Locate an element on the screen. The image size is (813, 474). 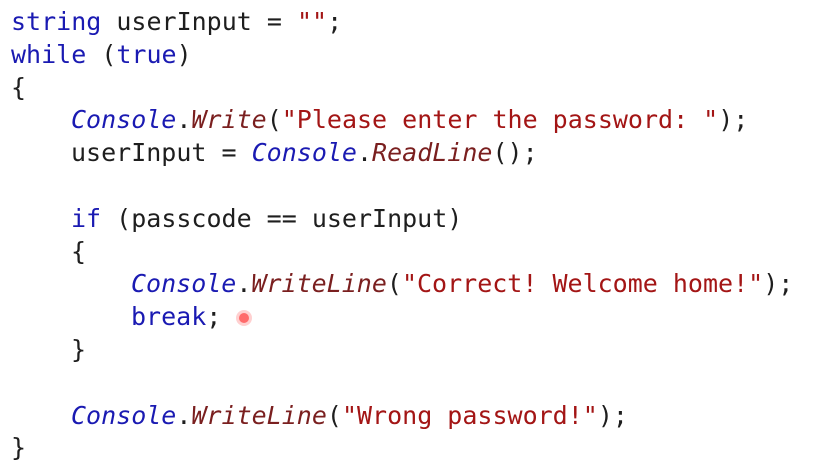
code-line-2: while (true) is located at coordinates (412, 55).